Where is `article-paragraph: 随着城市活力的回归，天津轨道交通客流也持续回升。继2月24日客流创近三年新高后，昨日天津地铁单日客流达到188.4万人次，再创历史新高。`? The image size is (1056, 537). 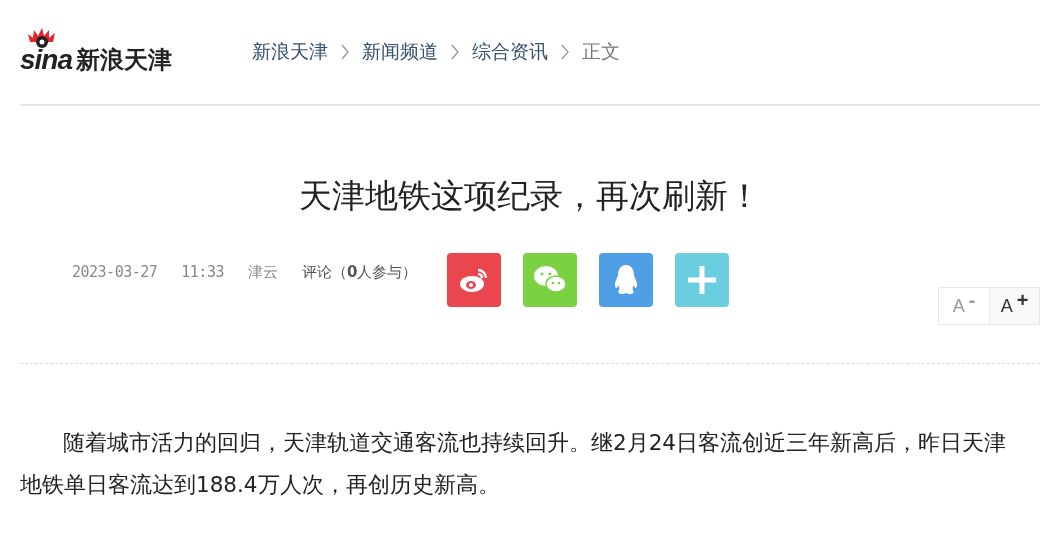 article-paragraph: 随着城市活力的回归，天津轨道交通客流也持续回升。继2月24日客流创近三年新高后，昨日天津地铁单日客流达到188.4万人次，再创历史新高。 is located at coordinates (514, 464).